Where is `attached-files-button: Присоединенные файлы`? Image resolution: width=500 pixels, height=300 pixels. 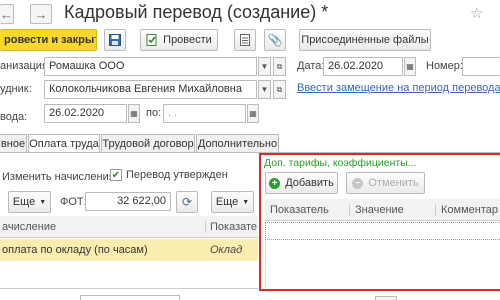
attached-files-button: Присоединенные файлы is located at coordinates (365, 40).